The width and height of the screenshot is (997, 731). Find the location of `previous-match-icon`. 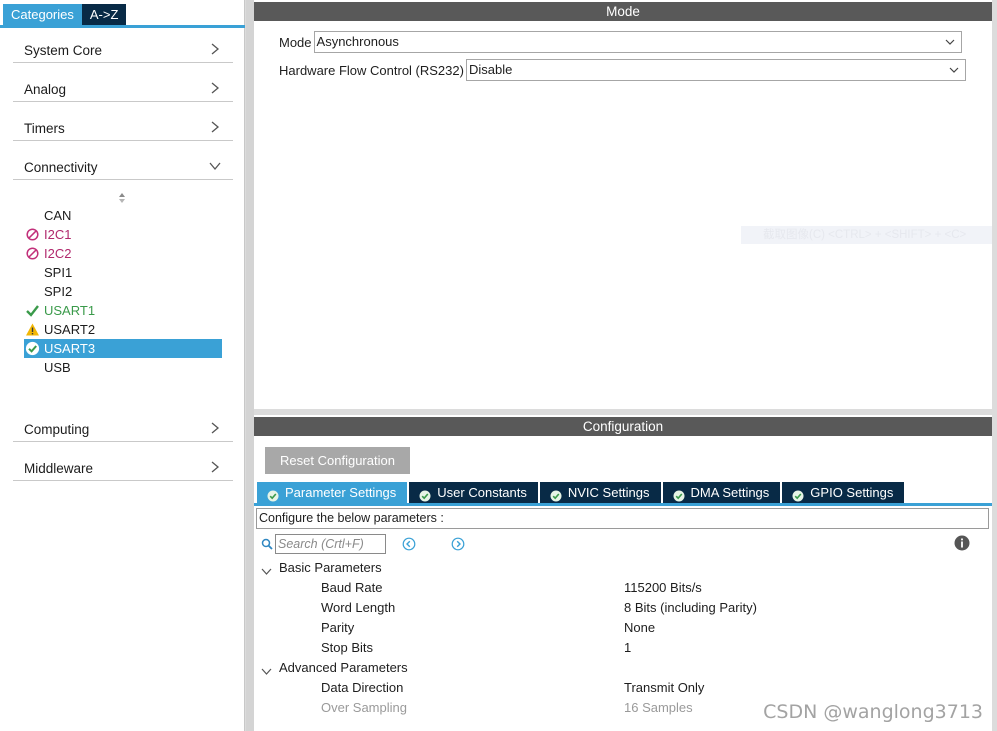

previous-match-icon is located at coordinates (409, 544).